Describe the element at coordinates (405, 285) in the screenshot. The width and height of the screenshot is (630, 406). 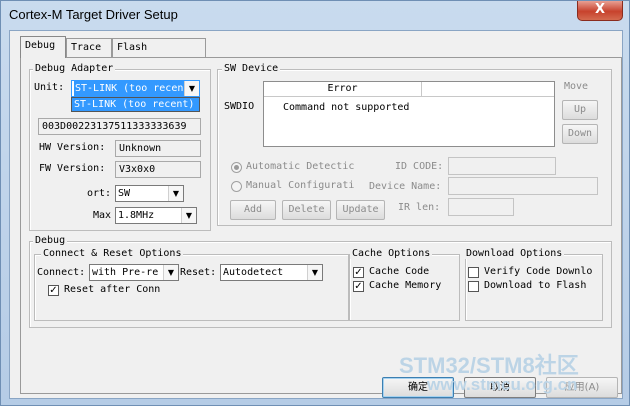
I see `cache-memory-label: Cache Memory` at that location.